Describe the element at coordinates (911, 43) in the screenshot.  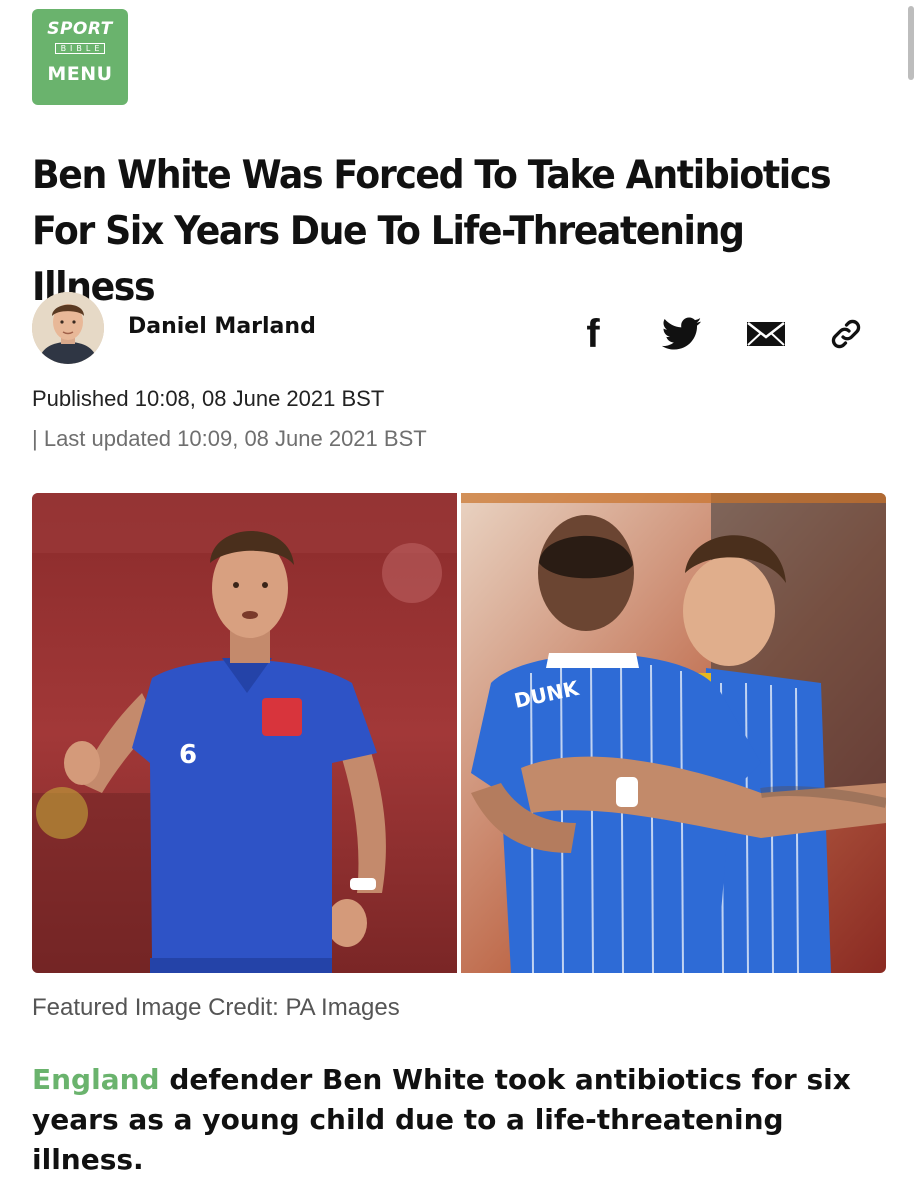
I see `scroll-indicator` at that location.